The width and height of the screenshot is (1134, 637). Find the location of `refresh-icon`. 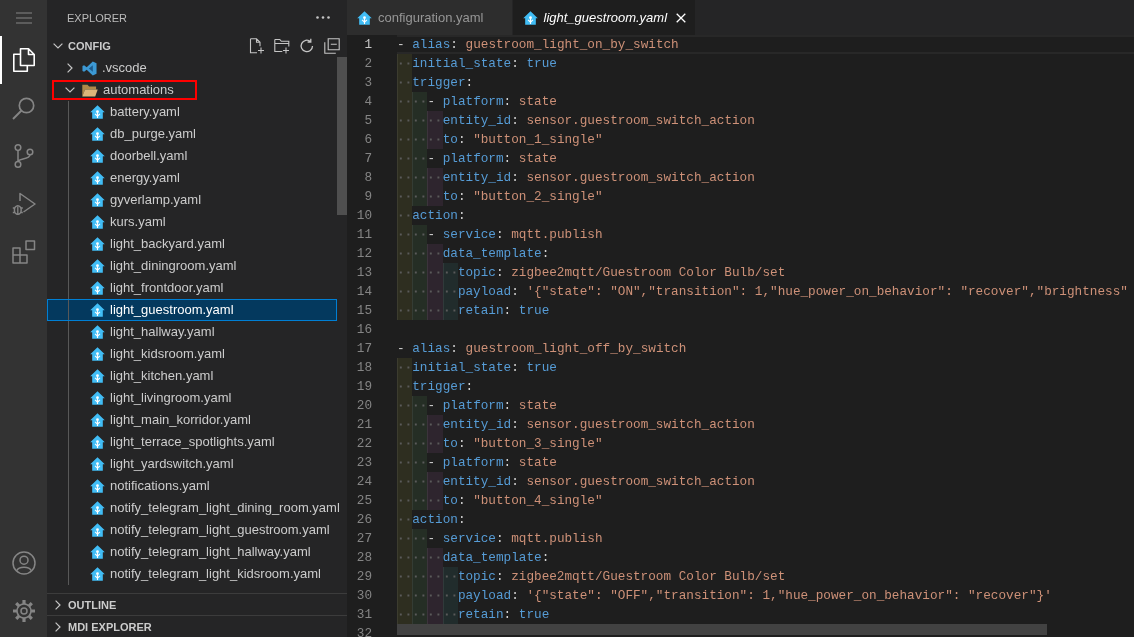

refresh-icon is located at coordinates (307, 46).